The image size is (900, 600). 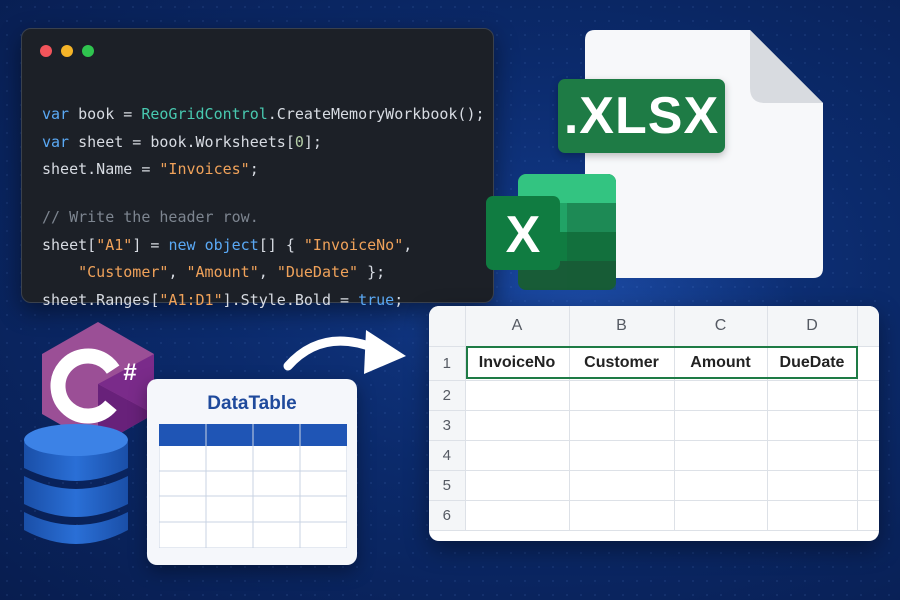 What do you see at coordinates (182, 245) in the screenshot?
I see `code-token: new` at bounding box center [182, 245].